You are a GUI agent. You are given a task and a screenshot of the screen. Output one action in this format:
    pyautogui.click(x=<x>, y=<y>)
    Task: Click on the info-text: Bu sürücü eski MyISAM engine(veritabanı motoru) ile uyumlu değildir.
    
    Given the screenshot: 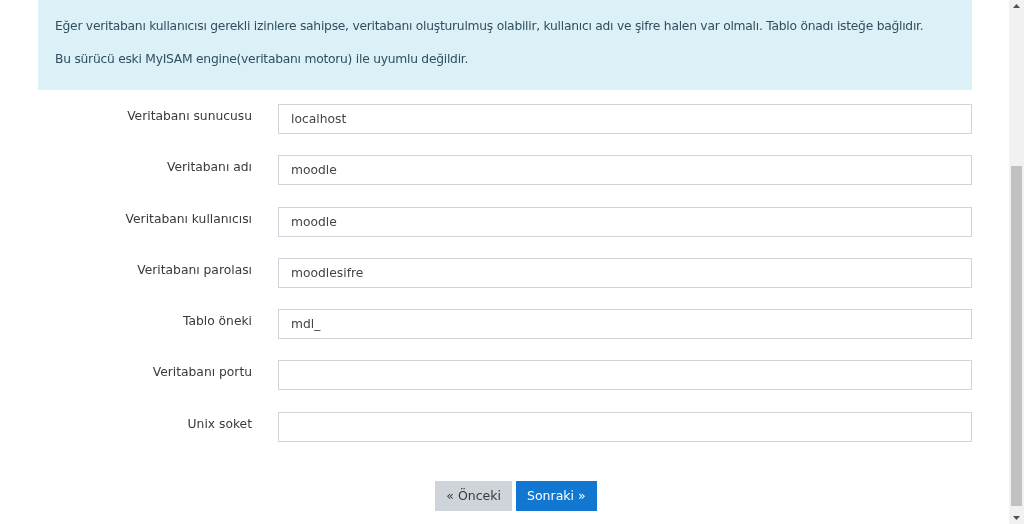 What is the action you would take?
    pyautogui.click(x=262, y=59)
    